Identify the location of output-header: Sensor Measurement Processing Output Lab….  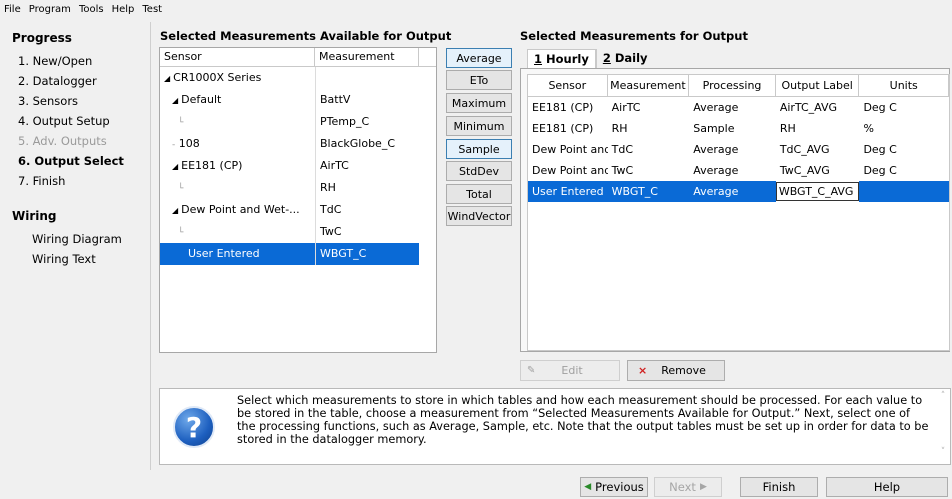
(739, 86).